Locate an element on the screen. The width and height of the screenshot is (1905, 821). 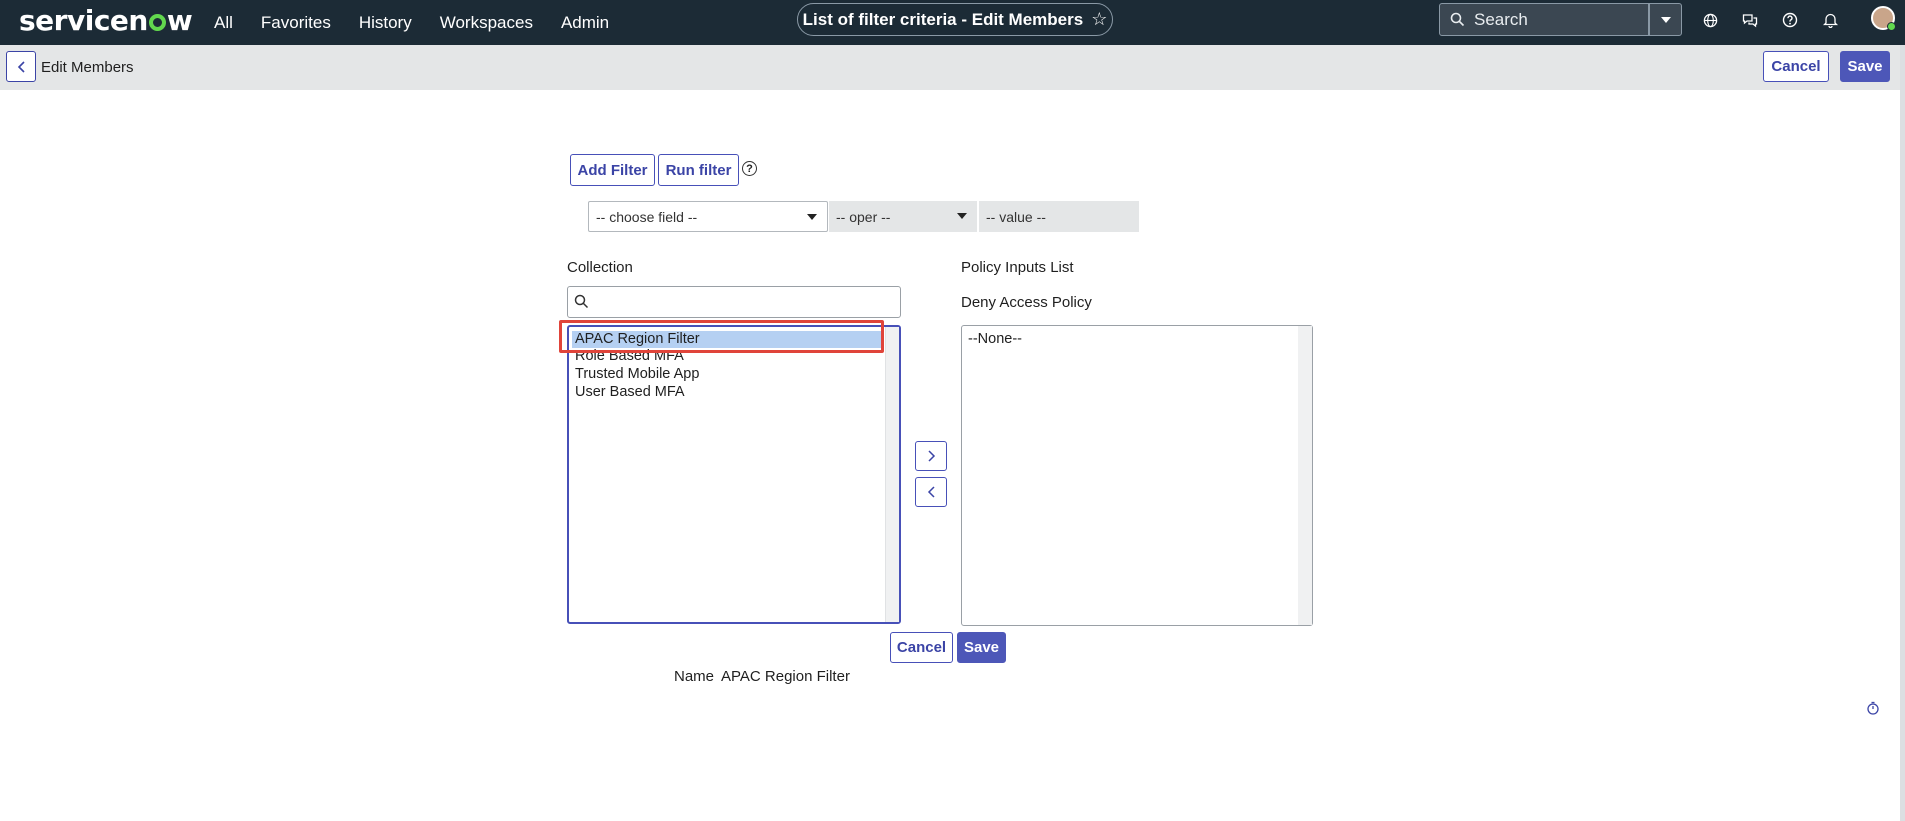
online-status-icon is located at coordinates (1891, 26).